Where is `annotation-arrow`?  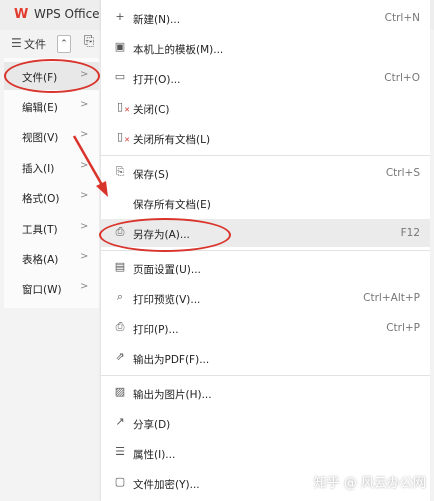
annotation-arrow is located at coordinates (90, 166).